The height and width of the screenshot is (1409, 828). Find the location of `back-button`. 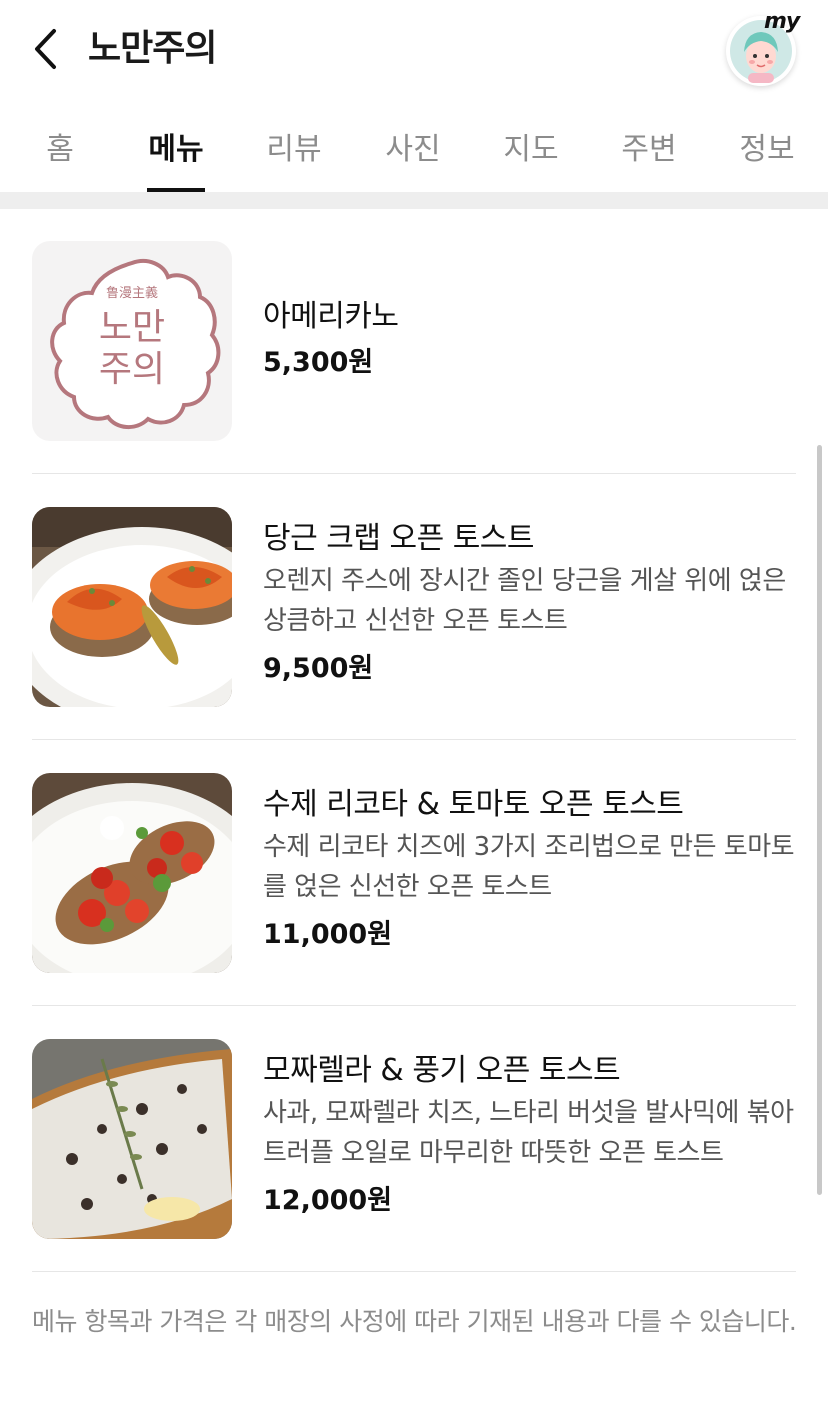

back-button is located at coordinates (46, 49).